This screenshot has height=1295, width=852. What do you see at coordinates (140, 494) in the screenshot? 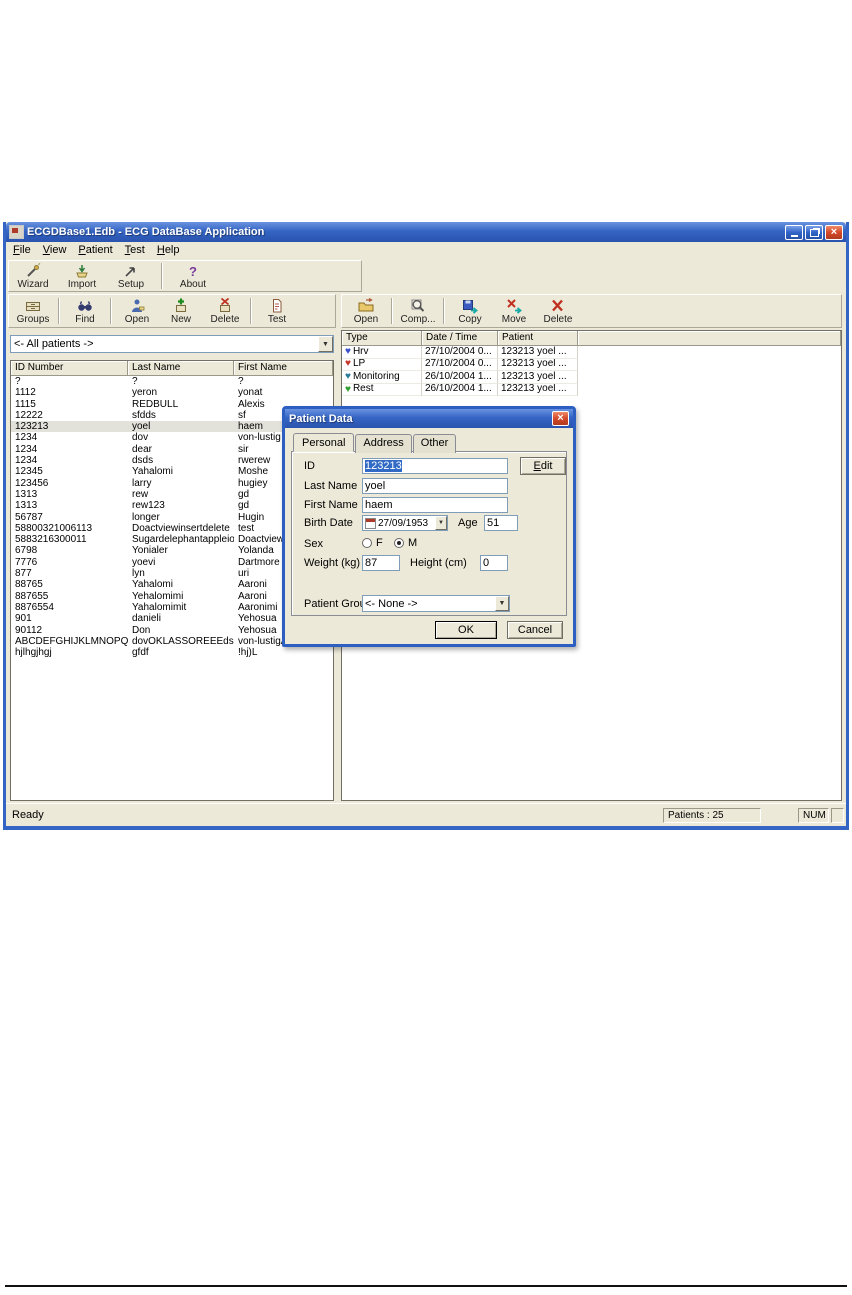
I see `cell-last-name: rew` at bounding box center [140, 494].